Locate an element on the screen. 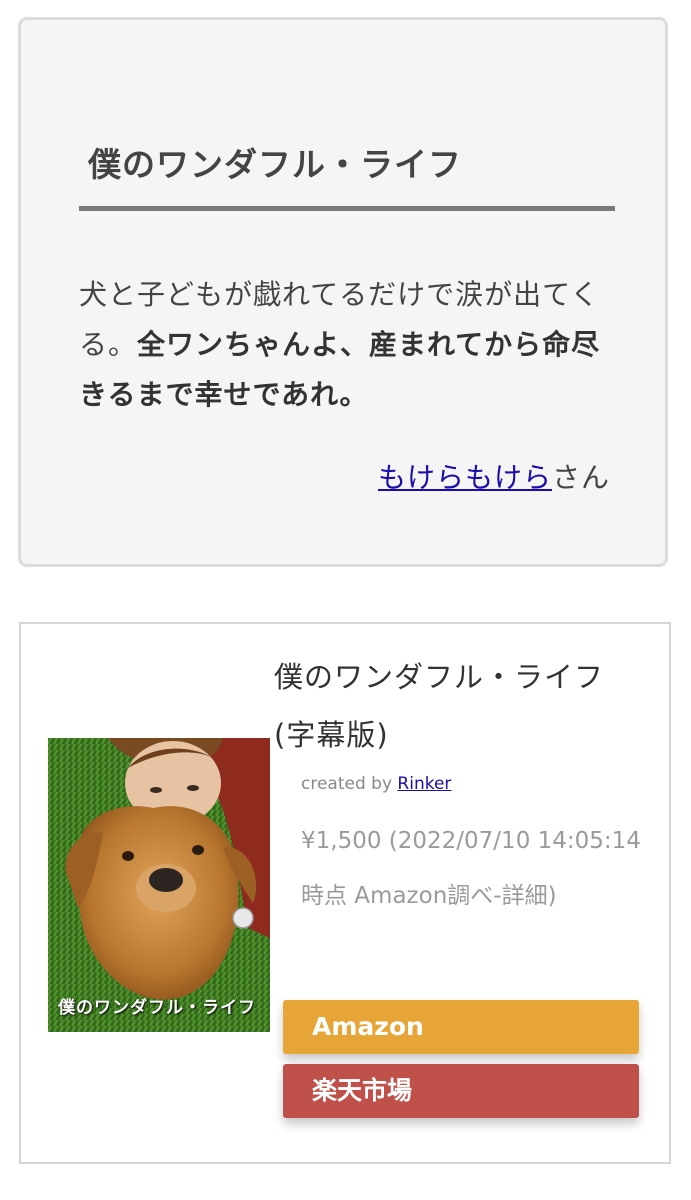 The height and width of the screenshot is (1200, 691). poster-caption: 僕のワンダフル・ライフ is located at coordinates (157, 1008).